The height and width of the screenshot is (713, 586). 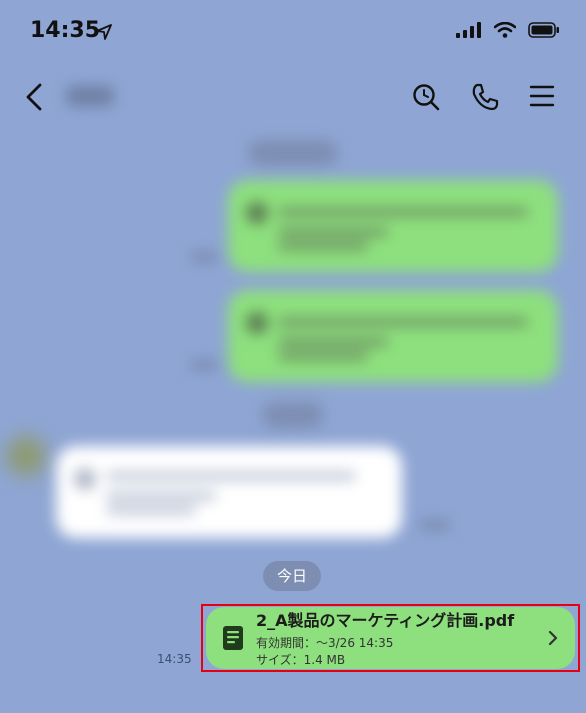 I want to click on chat-name-blurred, so click(x=90, y=96).